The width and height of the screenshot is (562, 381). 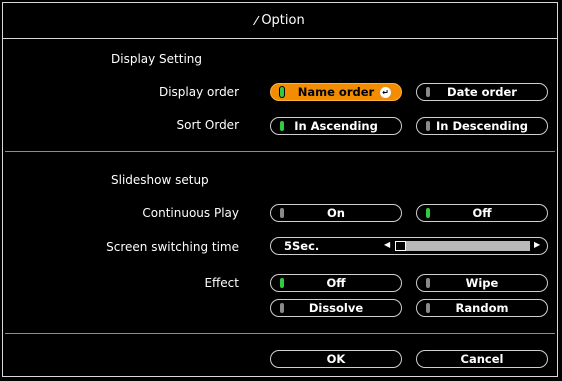 I want to click on on-label: On, so click(x=336, y=213).